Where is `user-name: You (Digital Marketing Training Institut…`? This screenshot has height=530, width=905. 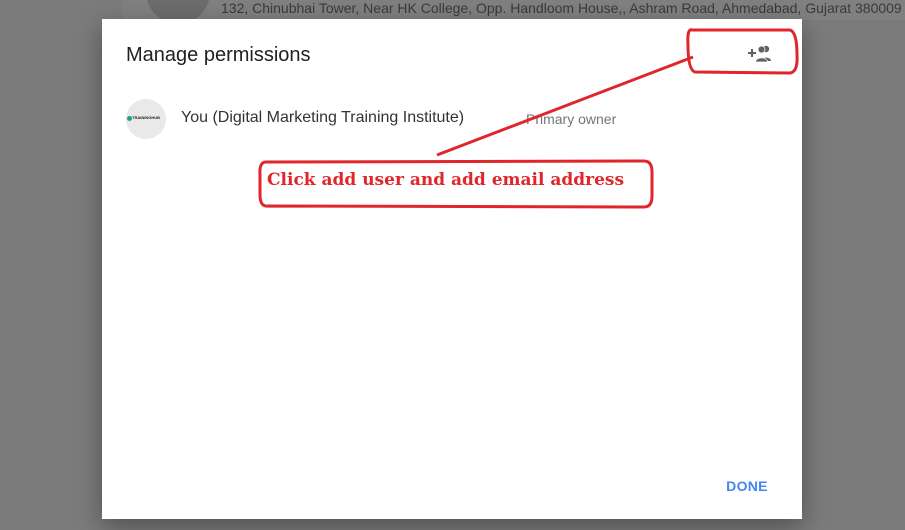
user-name: You (Digital Marketing Training Institut… is located at coordinates (323, 117).